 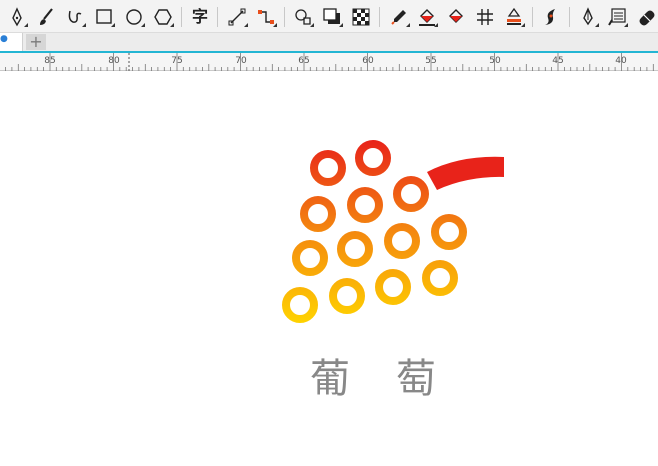 What do you see at coordinates (465, 173) in the screenshot?
I see `grape-leaf-stem` at bounding box center [465, 173].